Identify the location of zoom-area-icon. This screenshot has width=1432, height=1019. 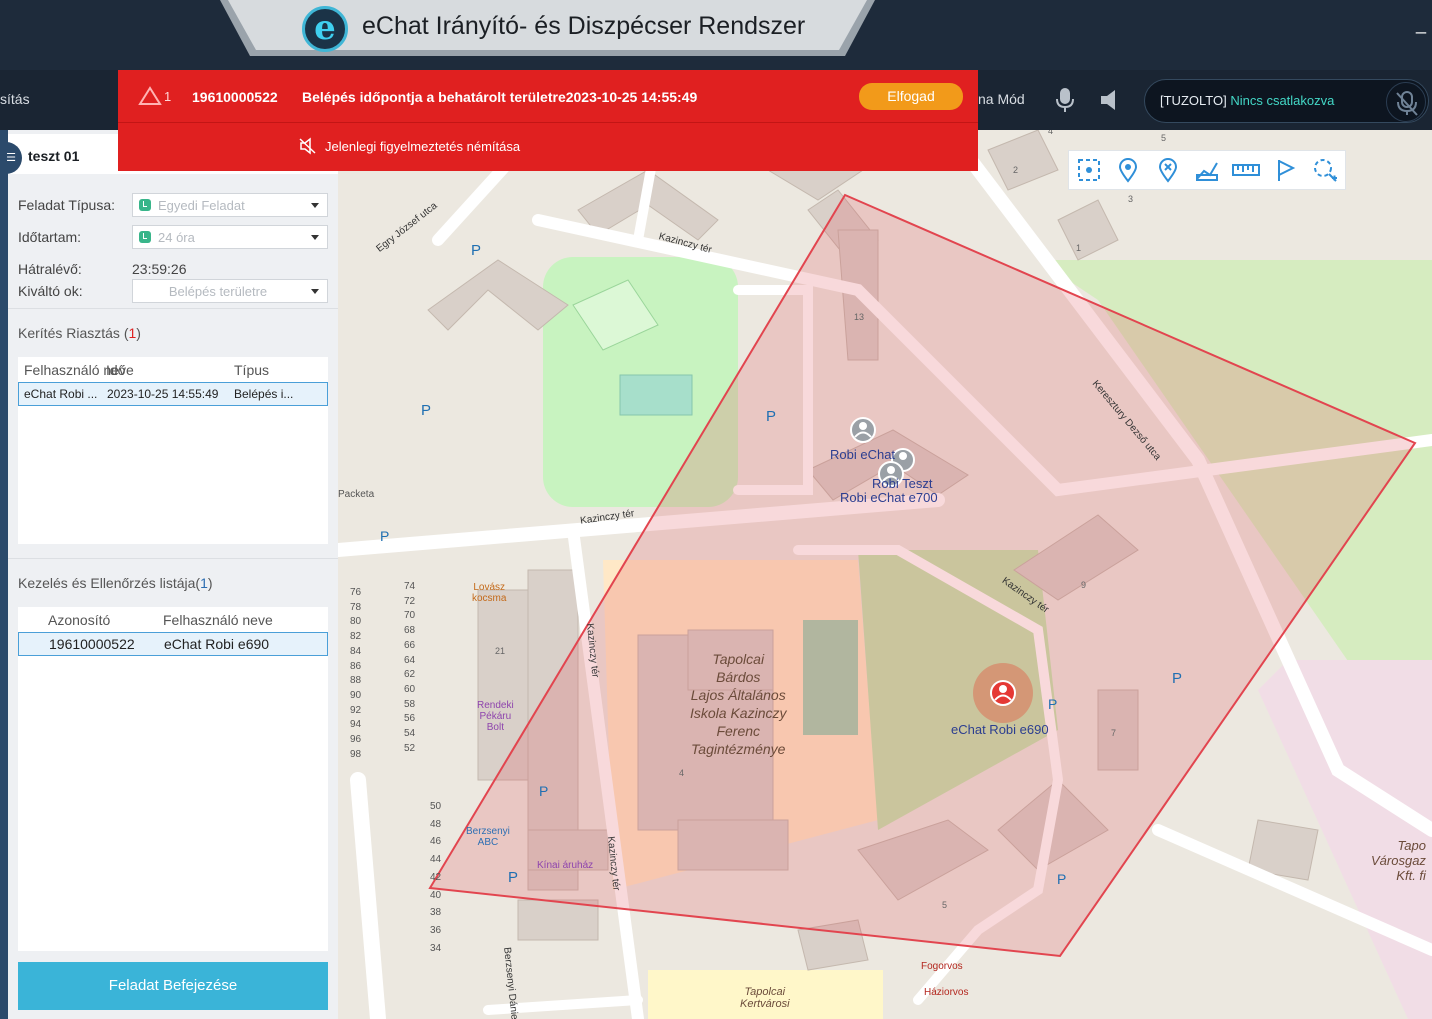
(1325, 170).